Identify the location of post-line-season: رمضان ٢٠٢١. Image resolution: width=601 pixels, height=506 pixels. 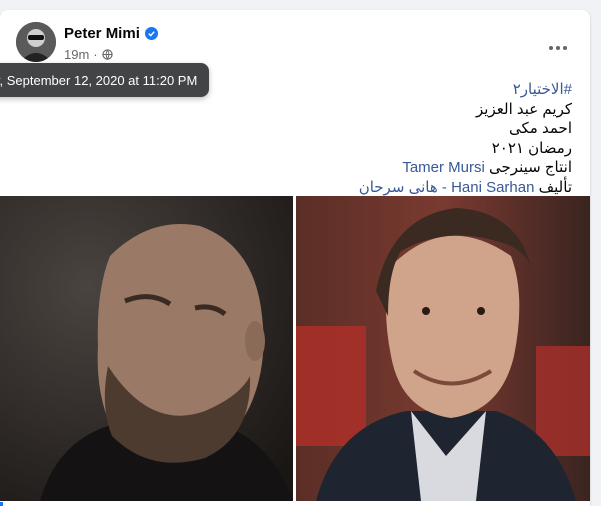
(531, 148).